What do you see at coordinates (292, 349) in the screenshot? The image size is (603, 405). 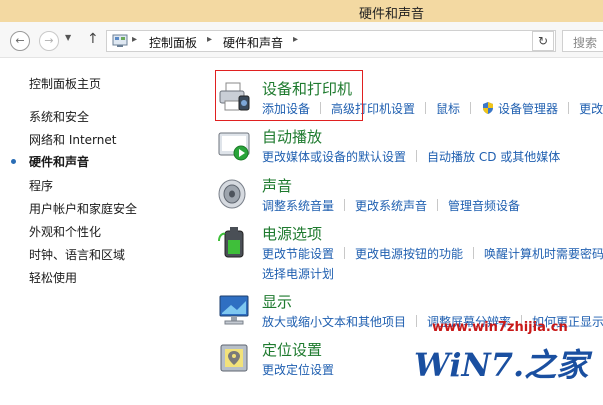 I see `category-title-location-settings: 定位设置` at bounding box center [292, 349].